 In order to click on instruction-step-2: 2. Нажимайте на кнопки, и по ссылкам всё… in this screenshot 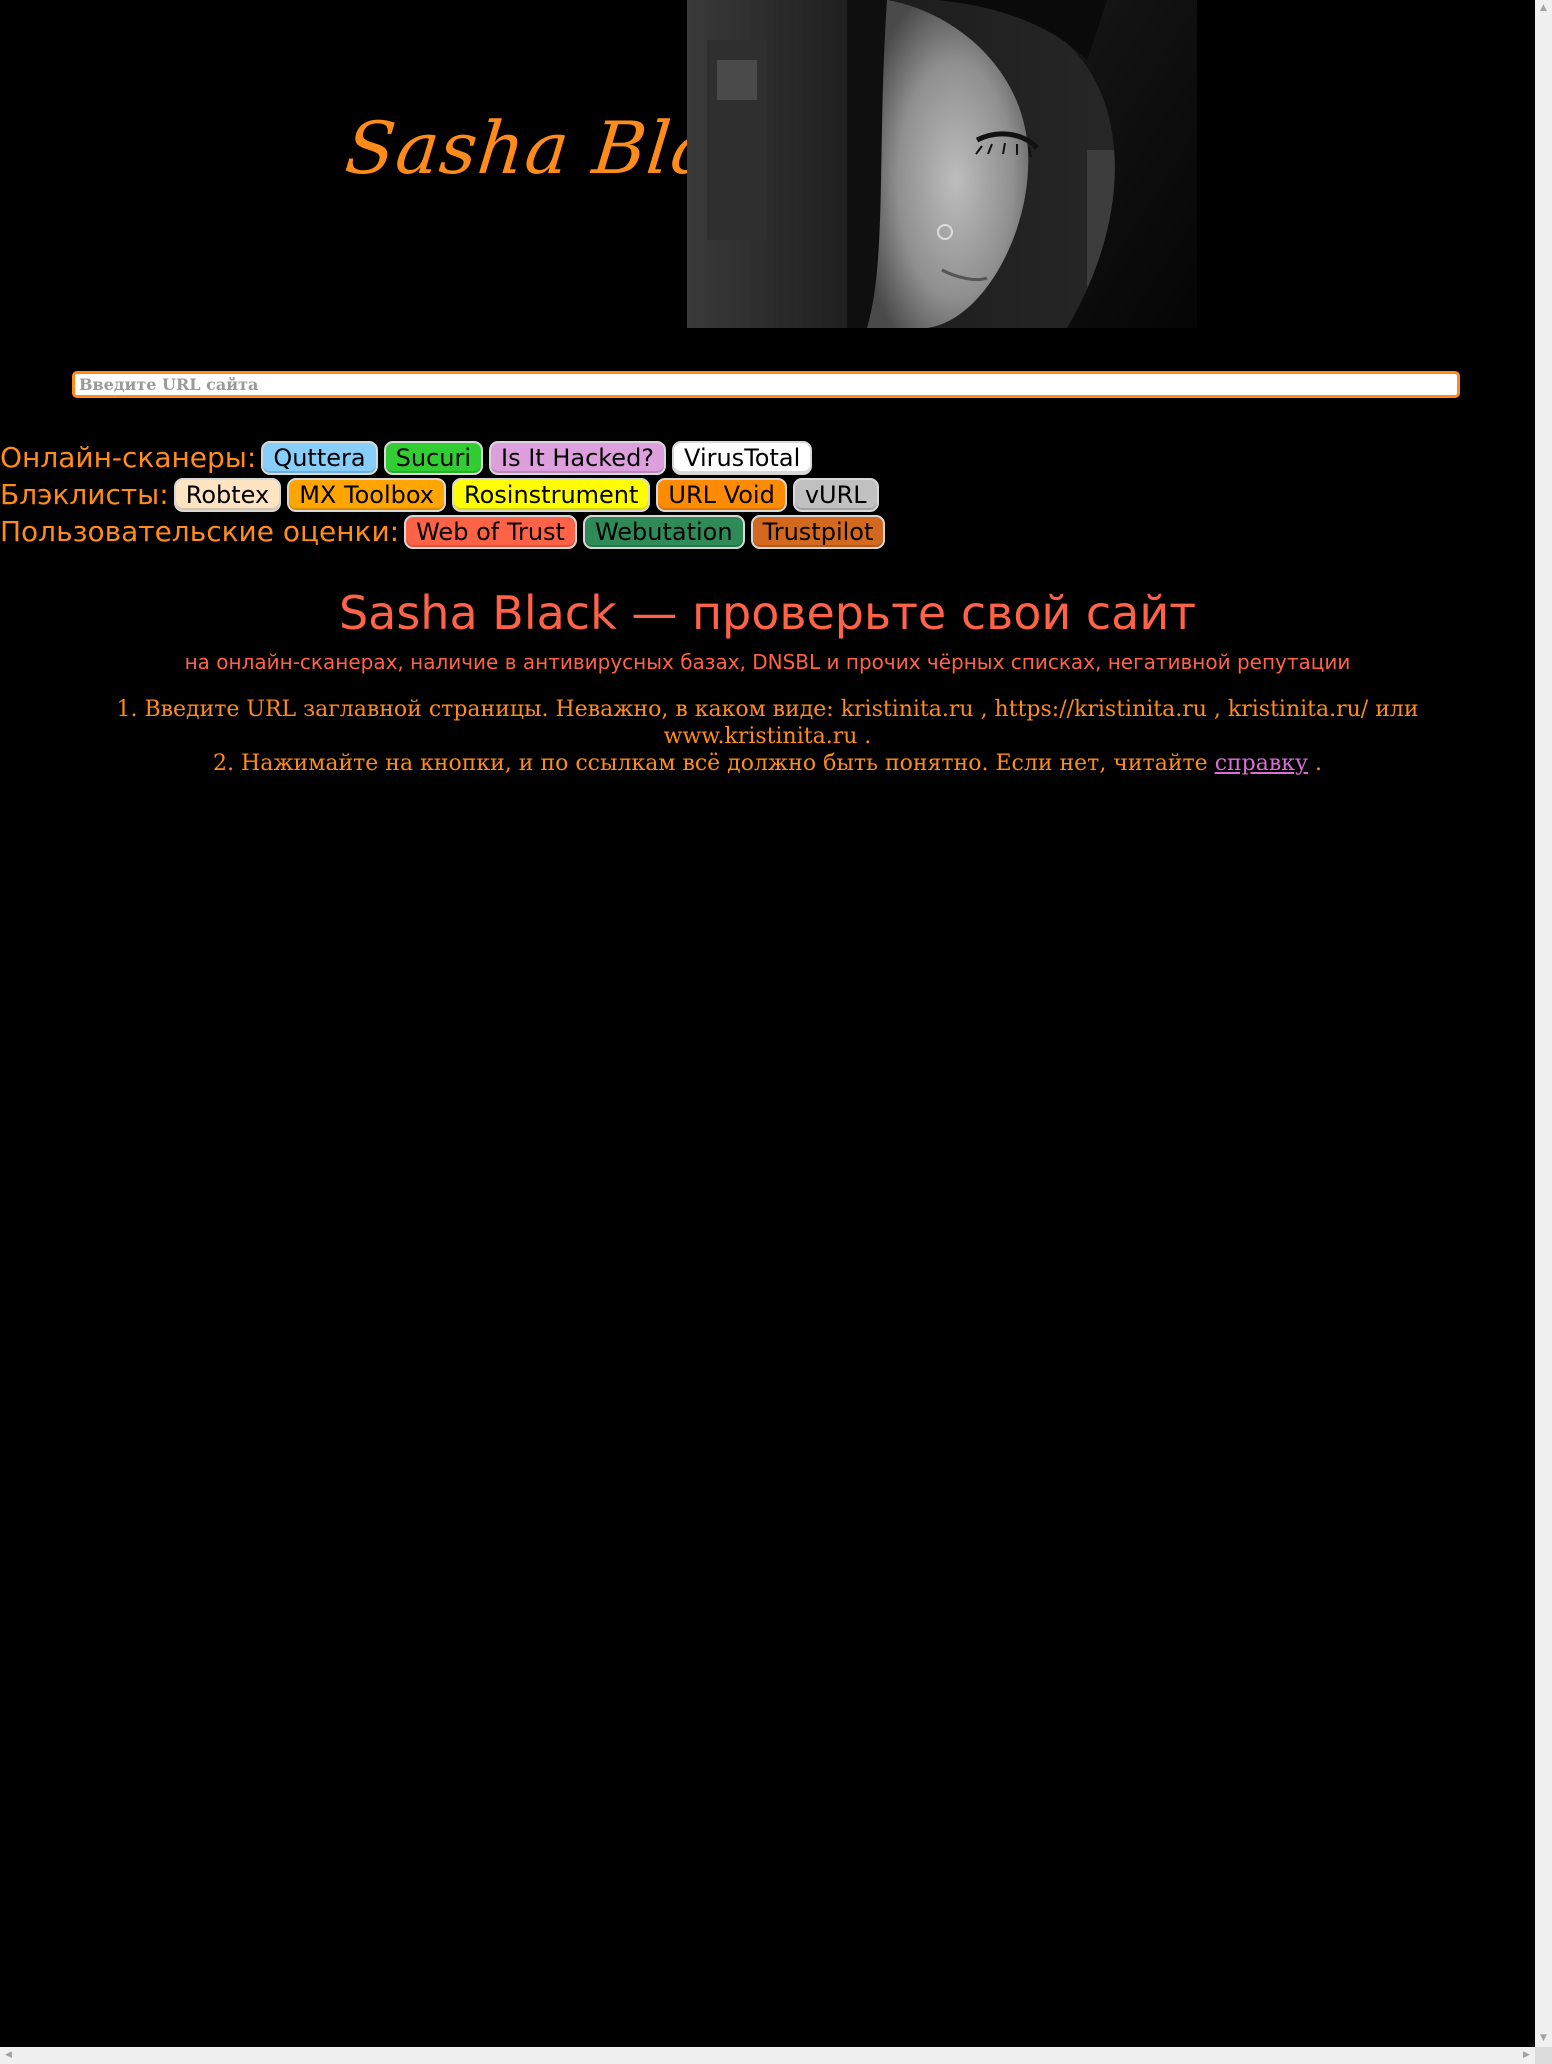, I will do `click(767, 763)`.